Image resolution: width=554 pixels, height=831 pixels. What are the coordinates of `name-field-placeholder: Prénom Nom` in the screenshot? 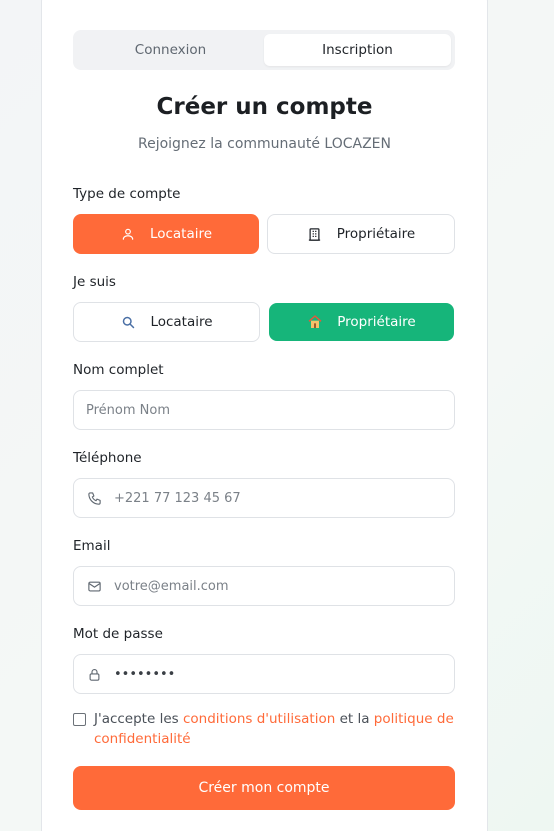 It's located at (128, 410).